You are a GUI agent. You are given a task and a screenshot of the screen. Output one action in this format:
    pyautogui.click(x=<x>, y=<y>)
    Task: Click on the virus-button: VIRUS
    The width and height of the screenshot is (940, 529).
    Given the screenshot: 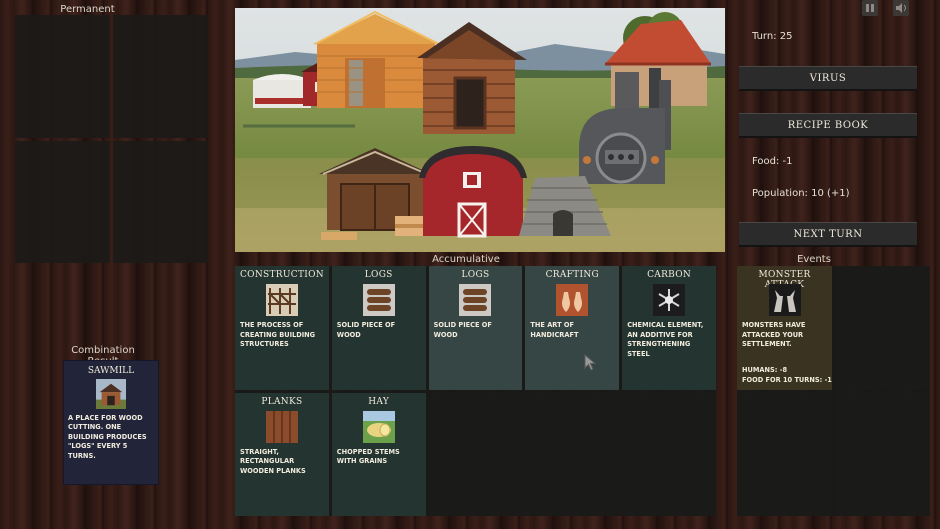 What is the action you would take?
    pyautogui.click(x=828, y=78)
    